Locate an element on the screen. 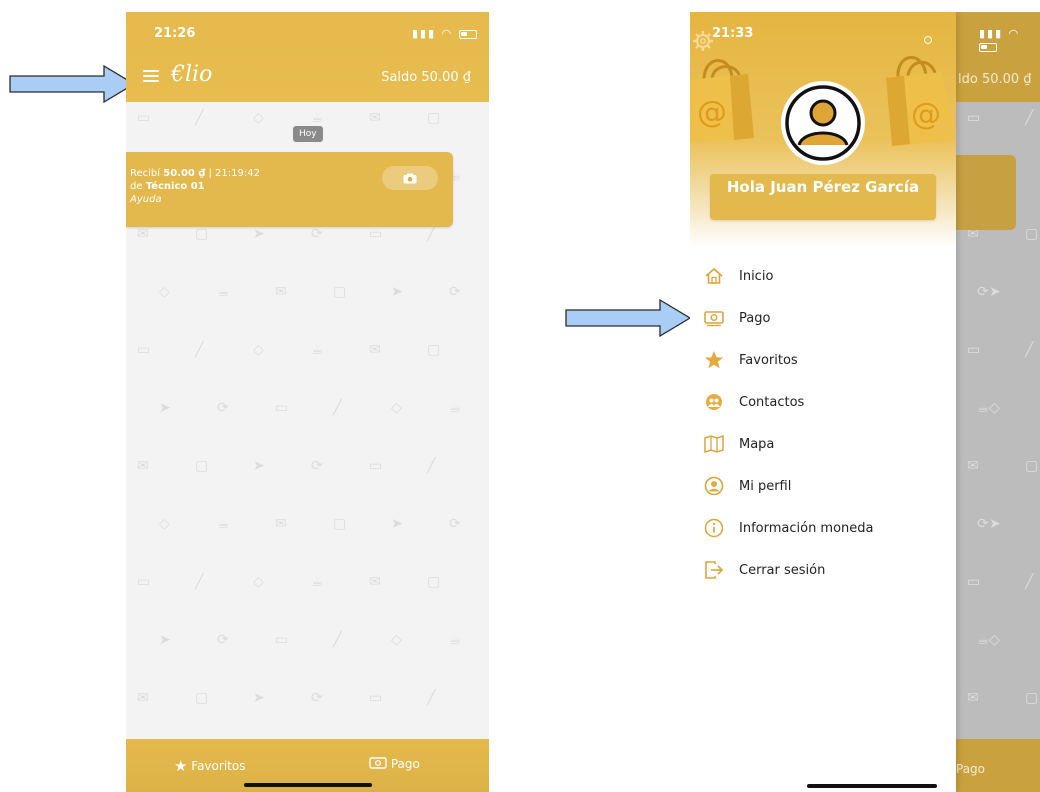 The image size is (1040, 792). dimmed-header is located at coordinates (998, 57).